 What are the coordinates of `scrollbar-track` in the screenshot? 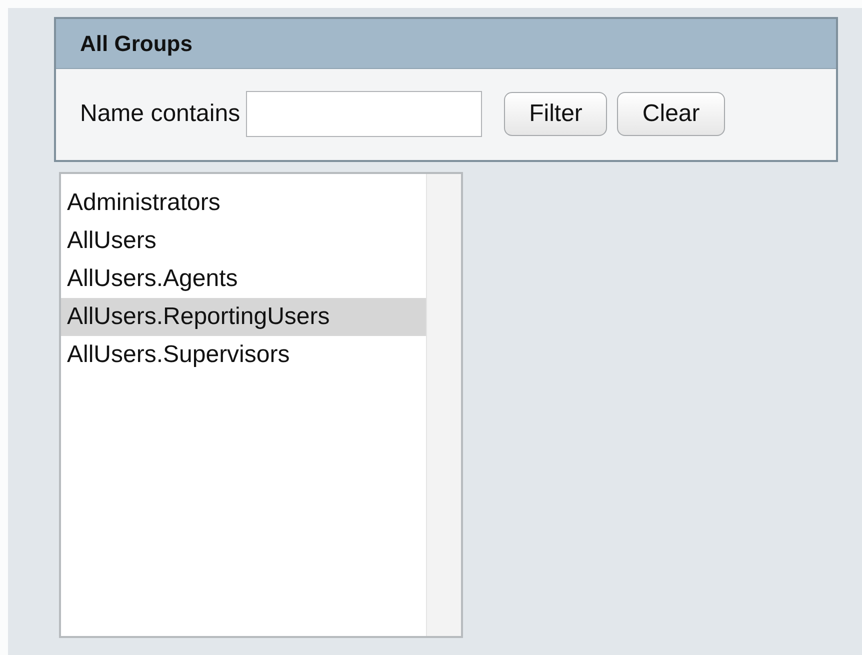 It's located at (443, 405).